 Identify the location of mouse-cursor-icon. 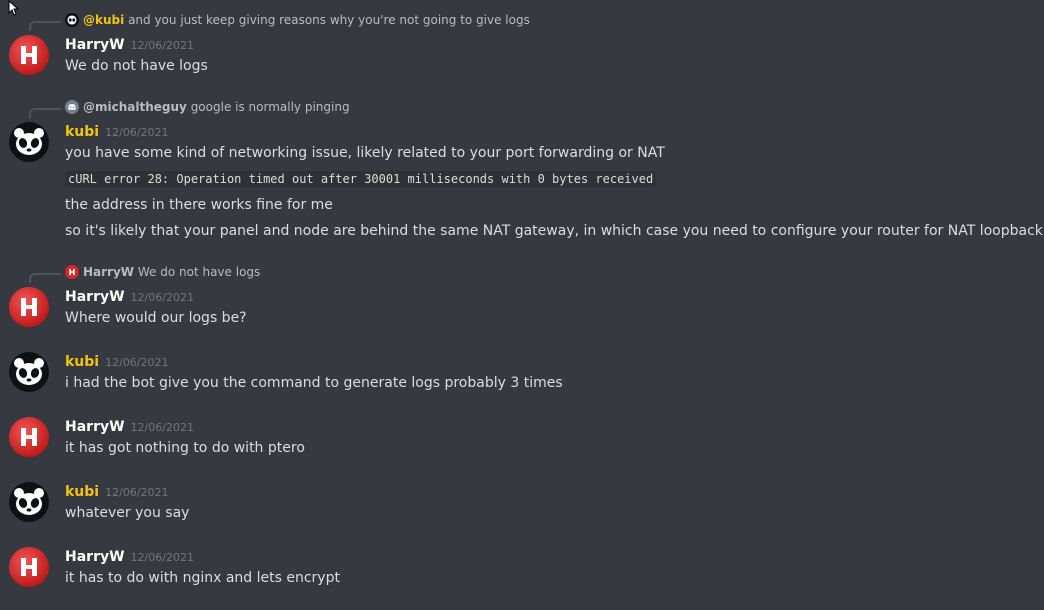
(14, 8).